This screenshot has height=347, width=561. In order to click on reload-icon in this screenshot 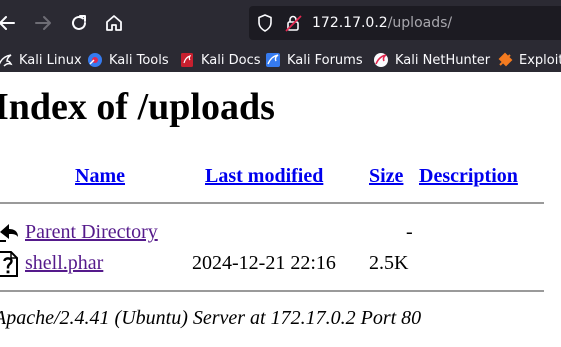, I will do `click(79, 22)`.